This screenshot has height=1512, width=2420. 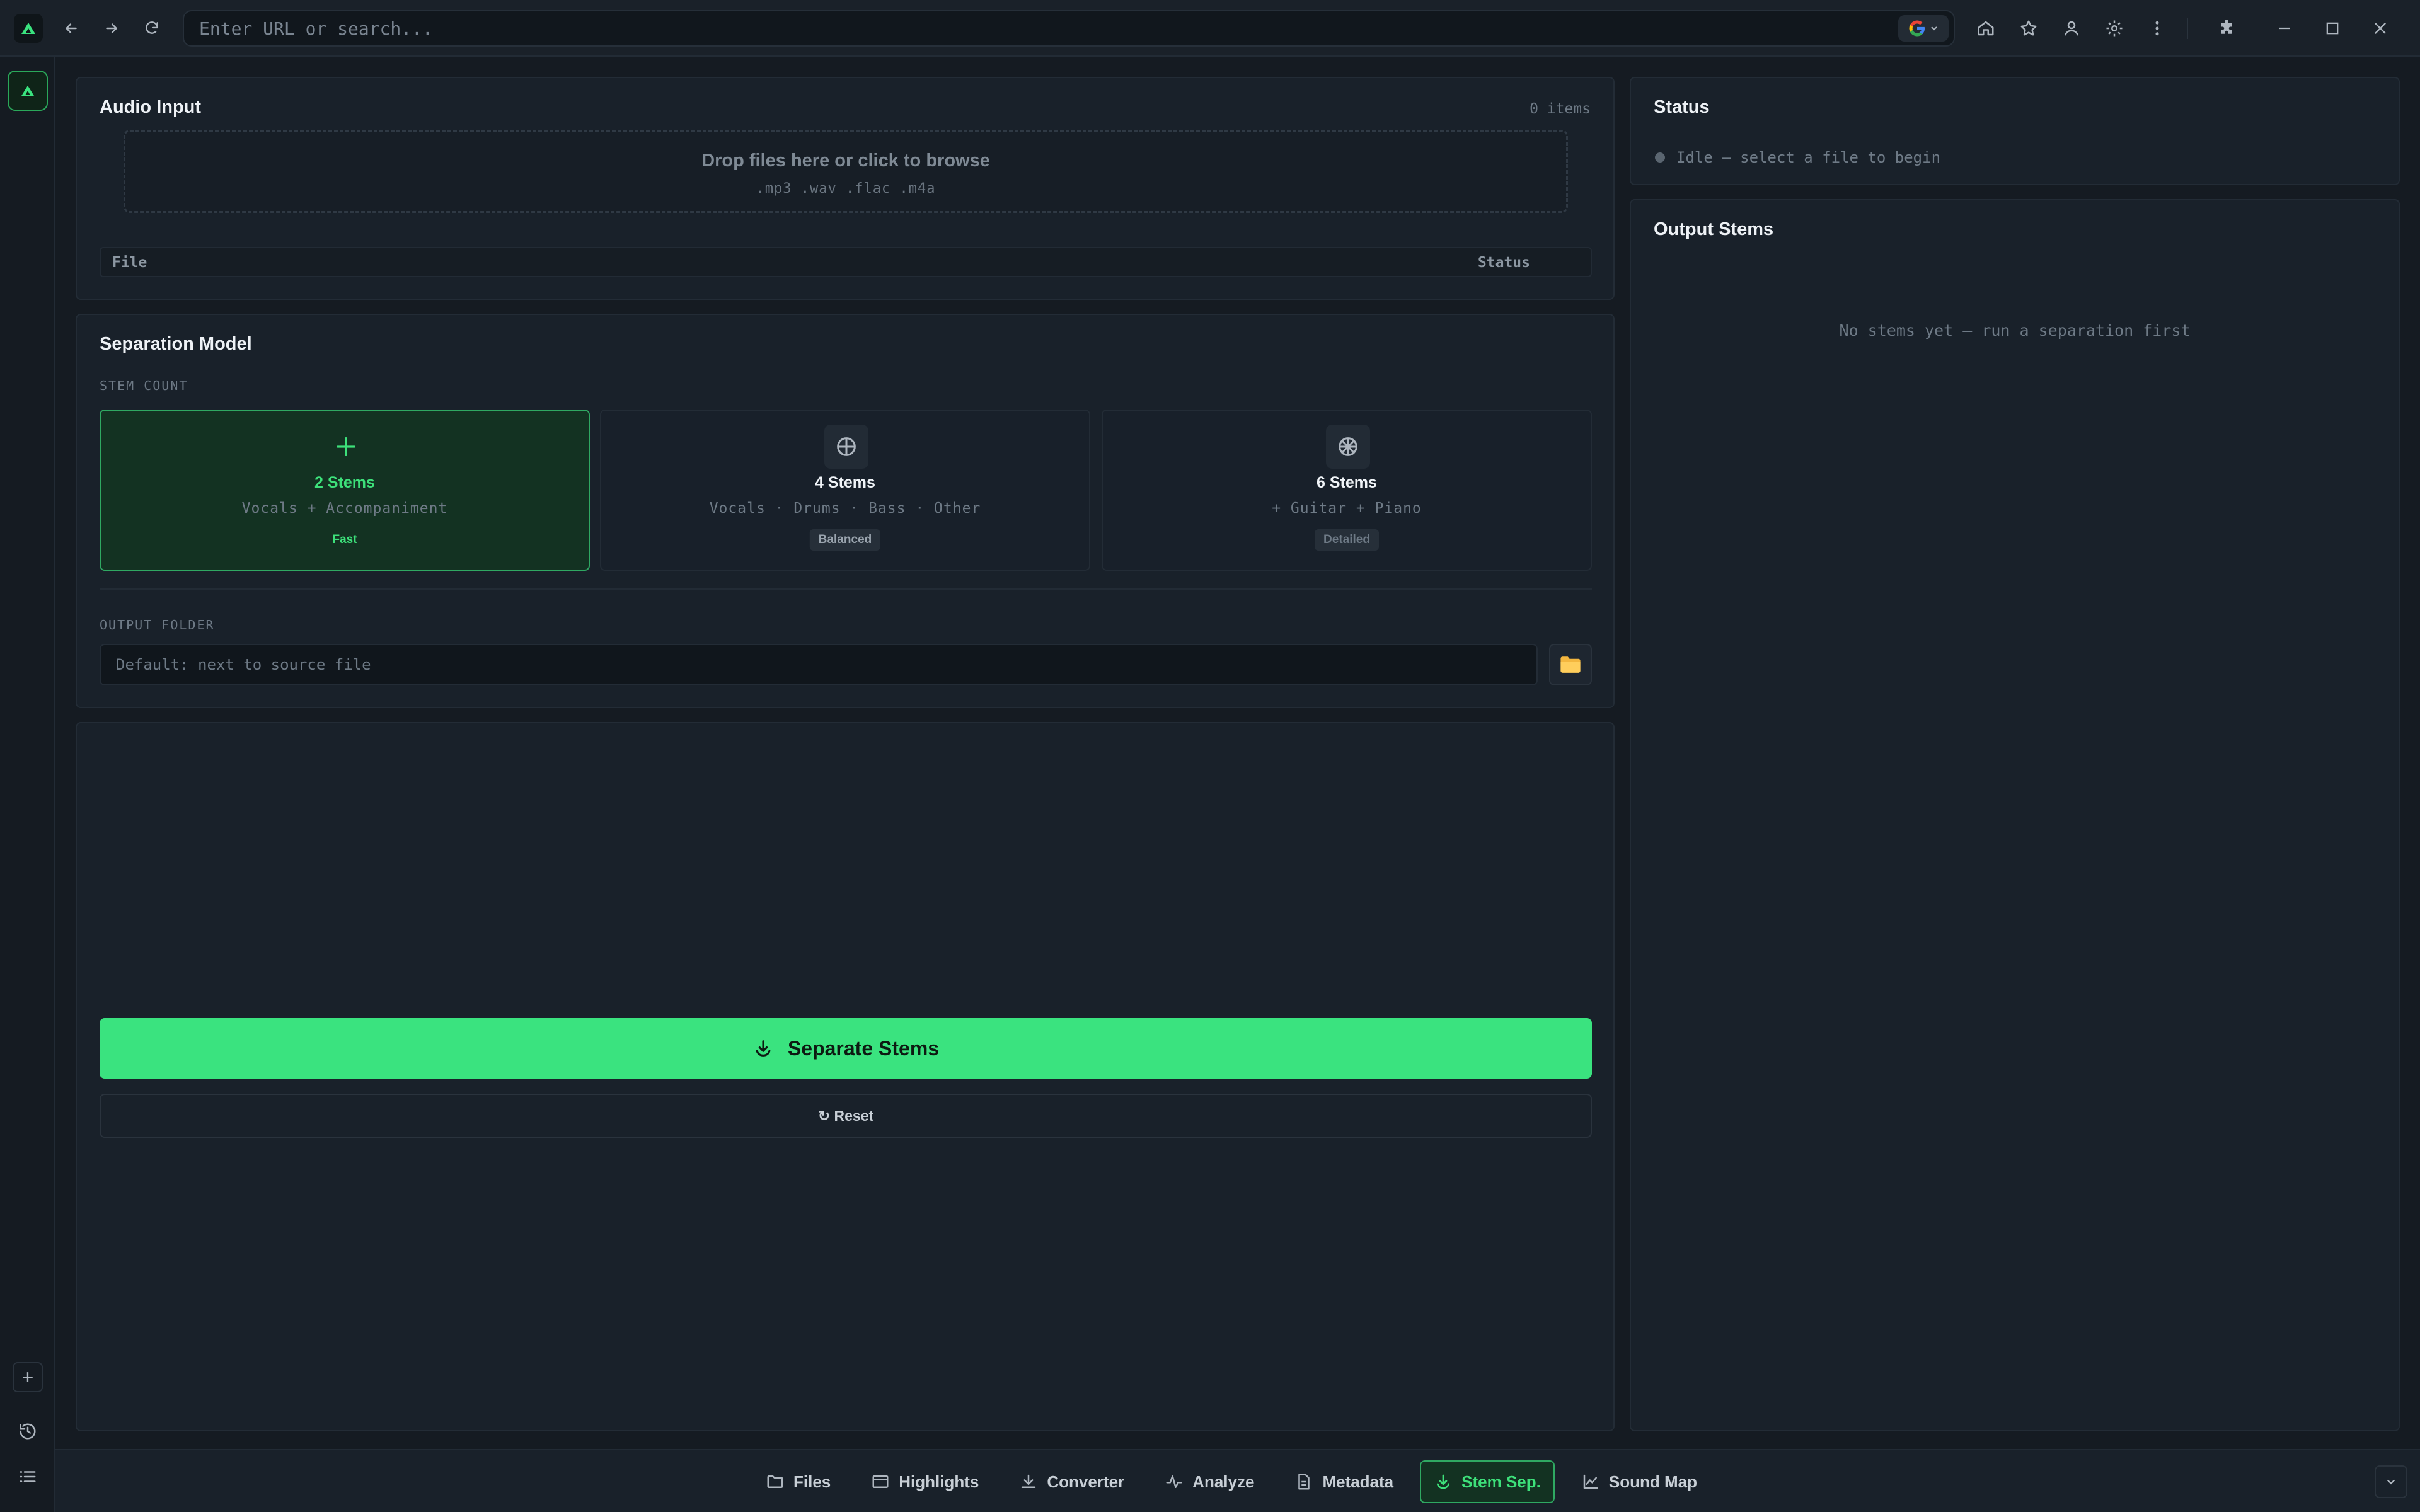 I want to click on collapse-button, so click(x=2391, y=1481).